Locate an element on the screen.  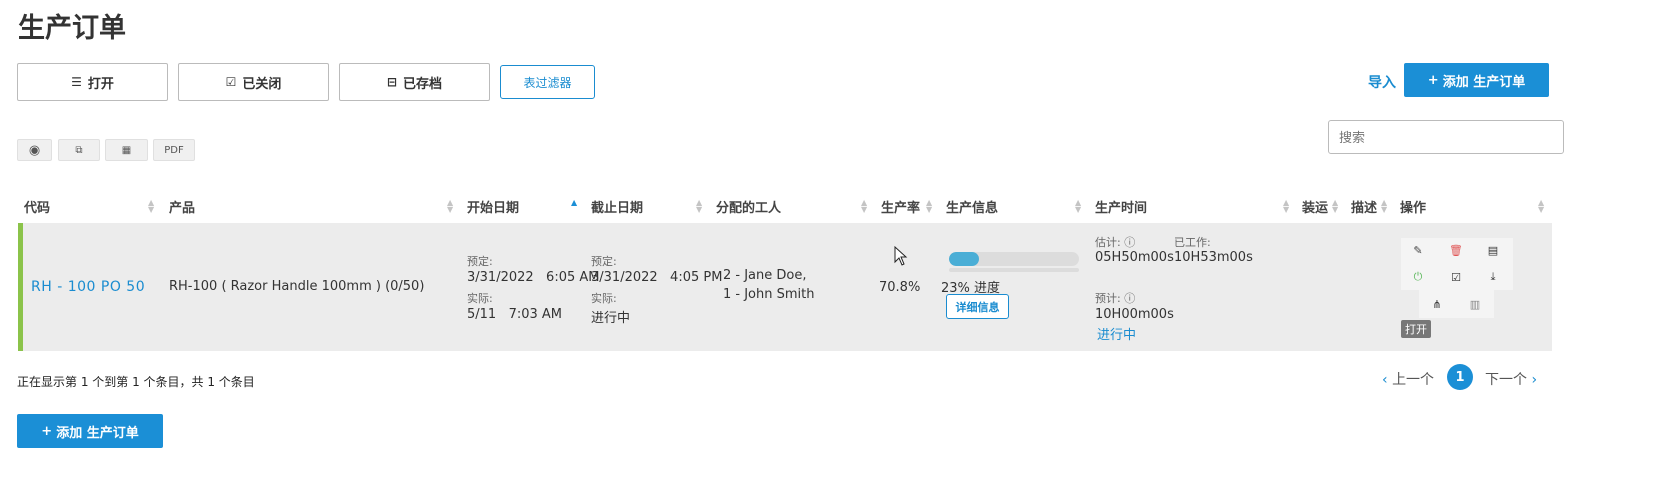
view-toggle-button: ◉ is located at coordinates (34, 150).